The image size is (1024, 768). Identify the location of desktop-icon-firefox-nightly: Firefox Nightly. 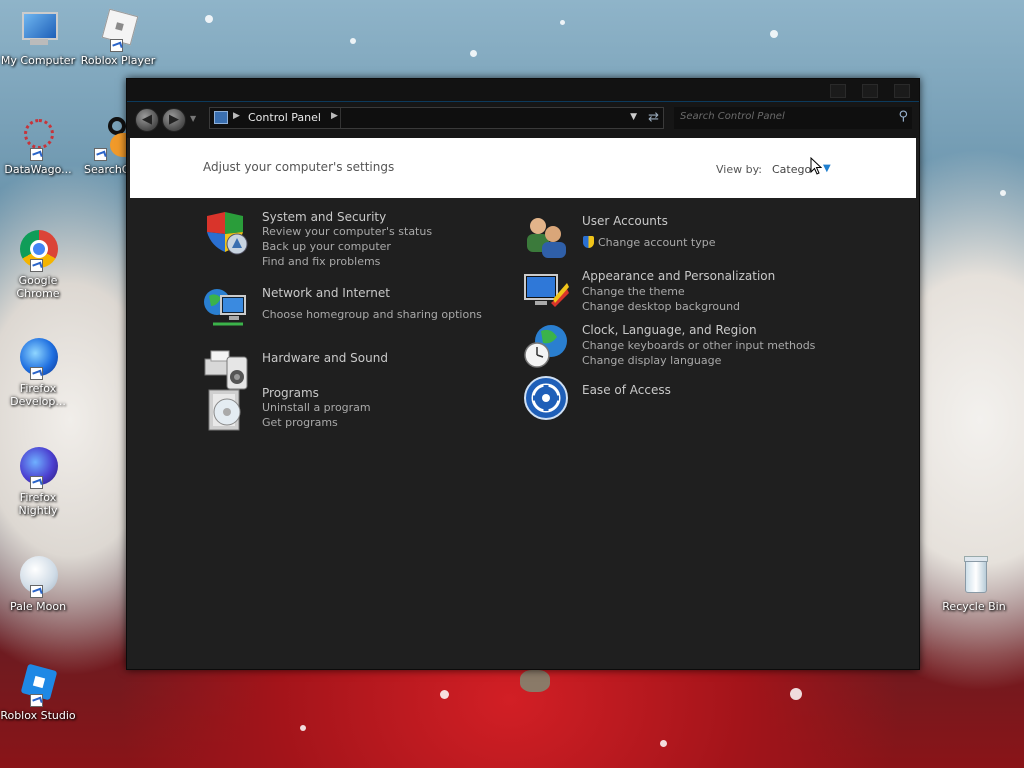
(38, 481).